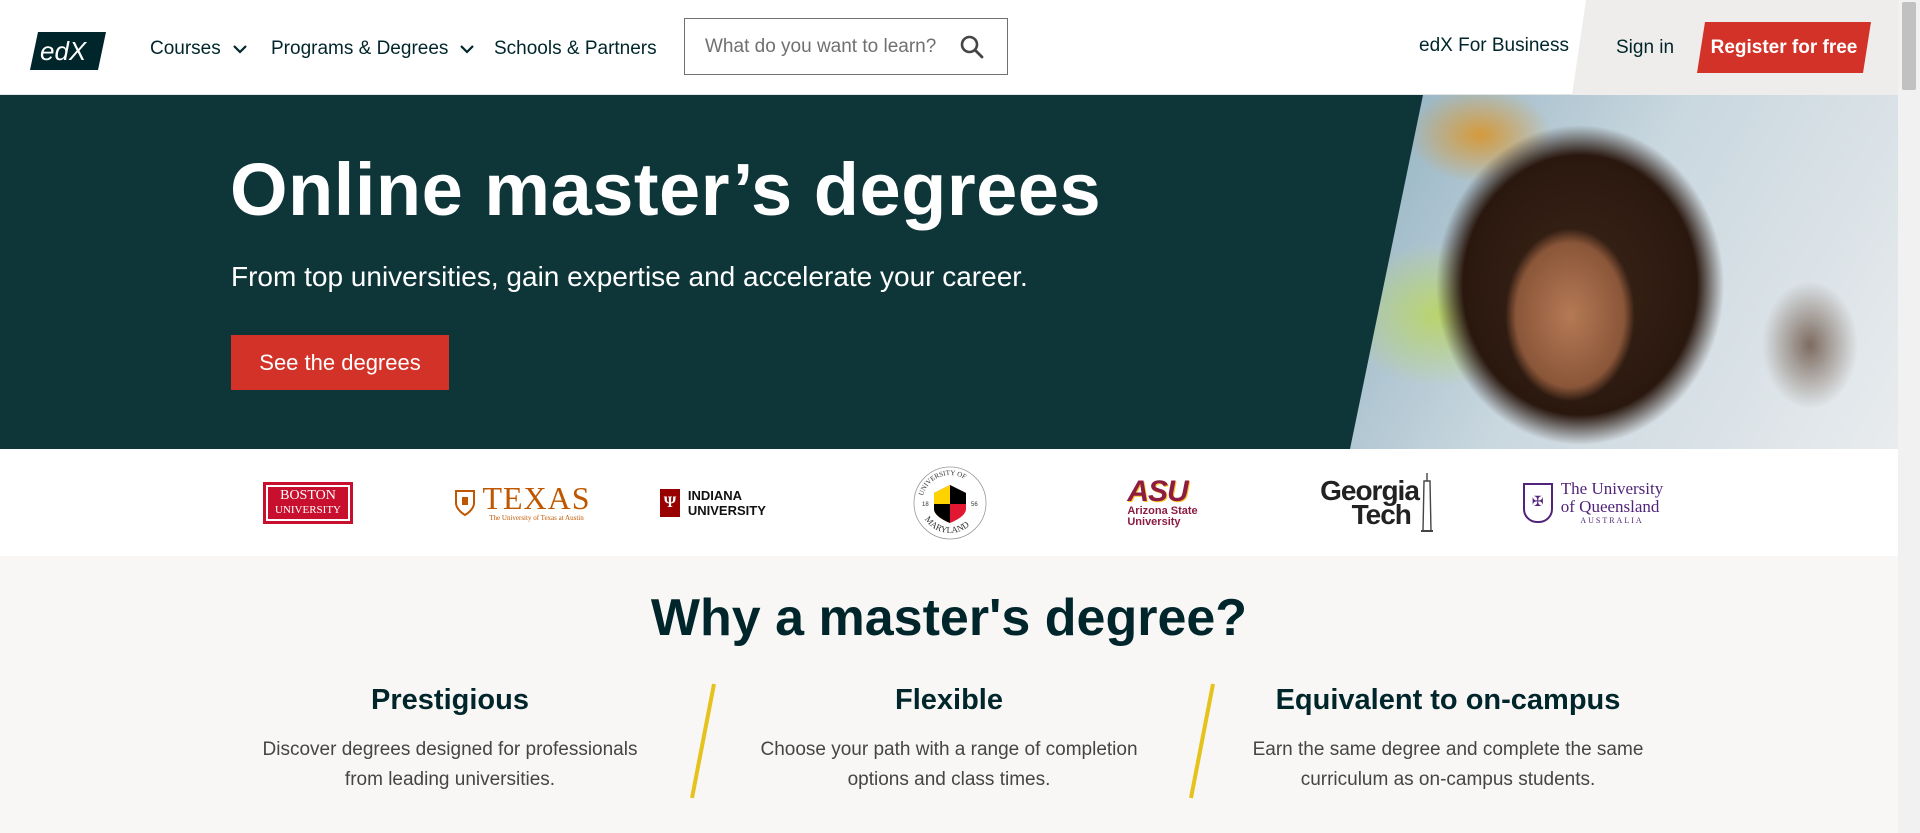 The height and width of the screenshot is (833, 1920). I want to click on asu-line1: Arizona State, so click(1162, 510).